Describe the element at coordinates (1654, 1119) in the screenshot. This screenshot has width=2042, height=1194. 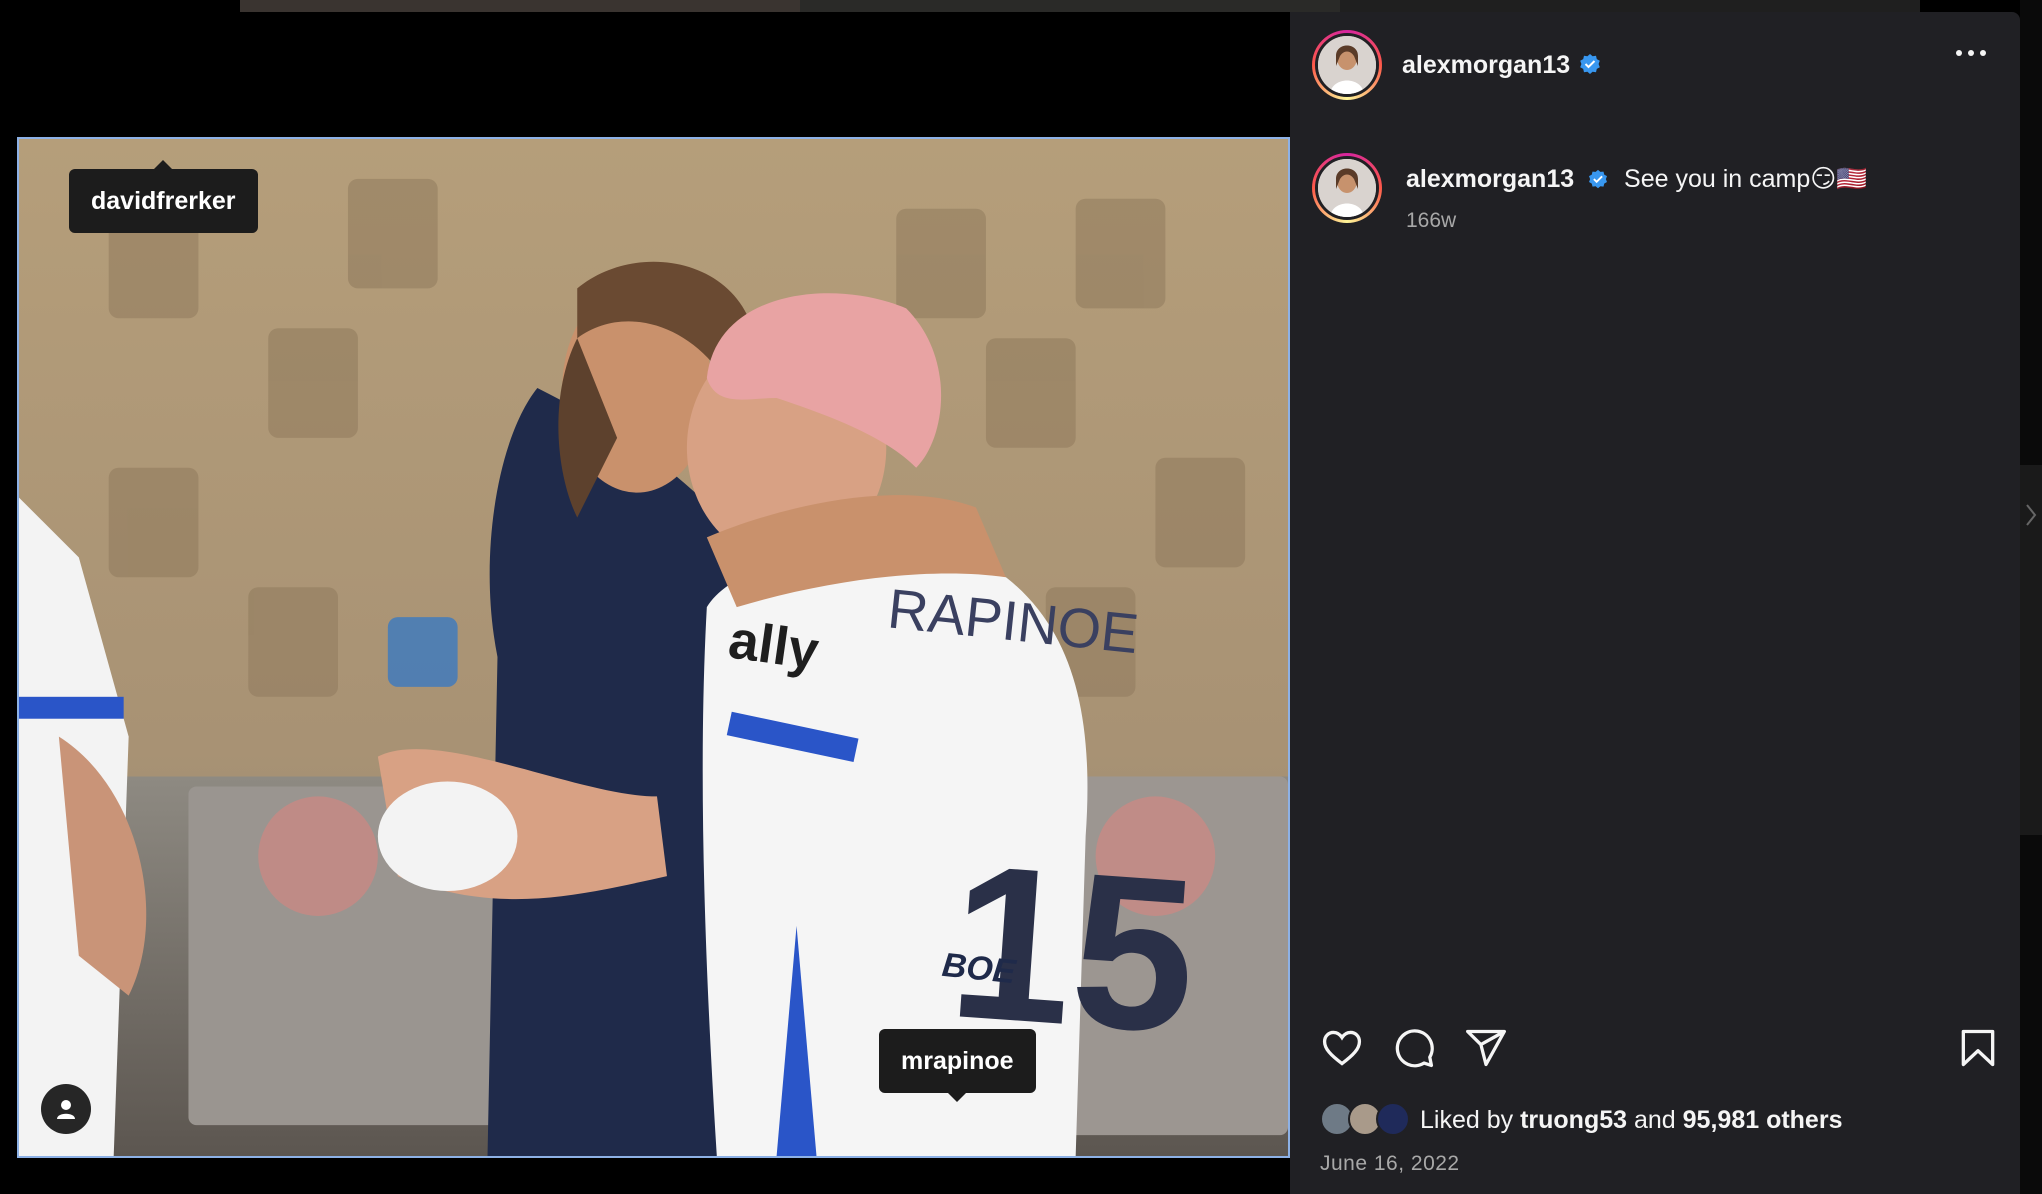
I see `liked-by-and: and` at that location.